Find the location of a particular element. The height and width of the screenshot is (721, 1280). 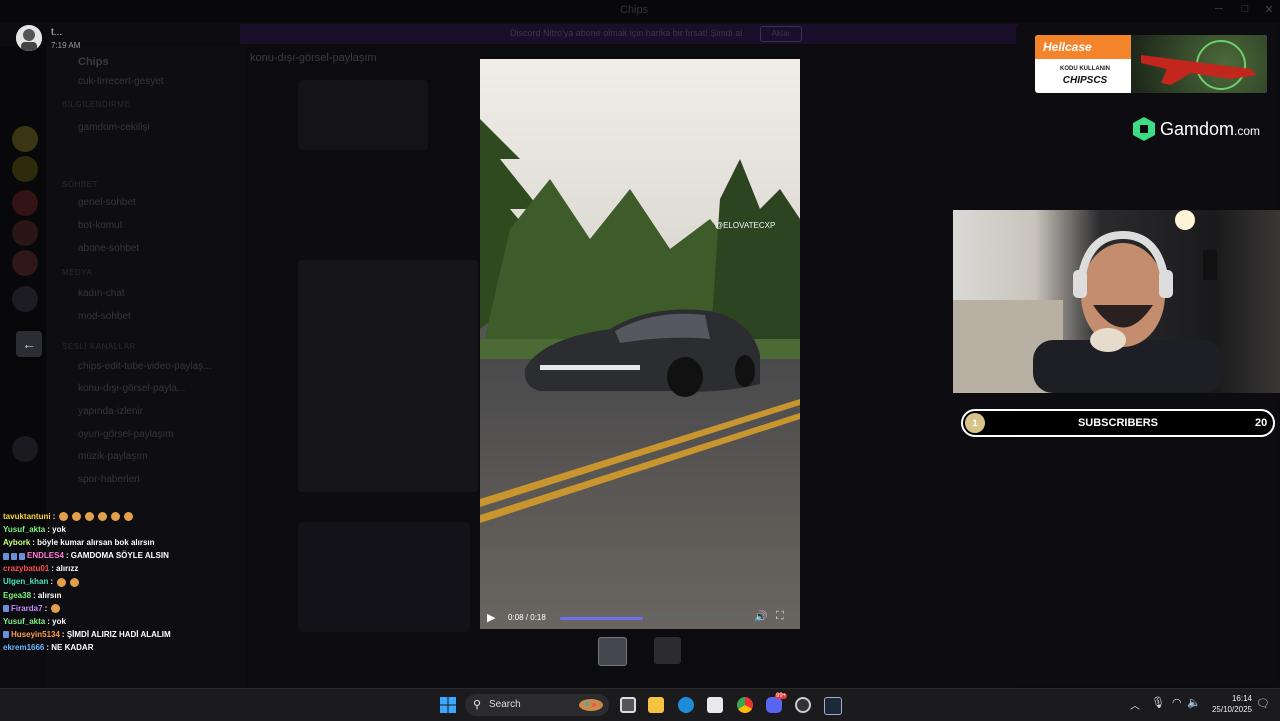

fullscreen-button: ⛶ is located at coordinates (780, 616).